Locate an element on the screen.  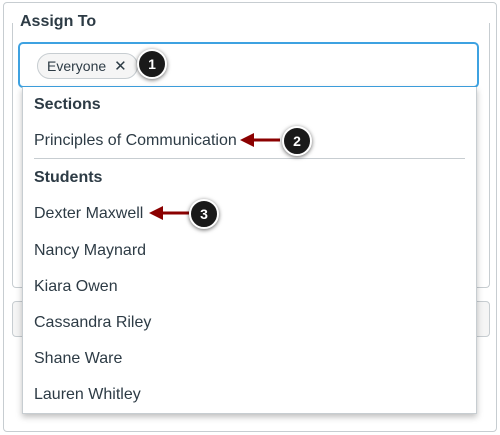
everyone-token: Everyone ✕ is located at coordinates (87, 66).